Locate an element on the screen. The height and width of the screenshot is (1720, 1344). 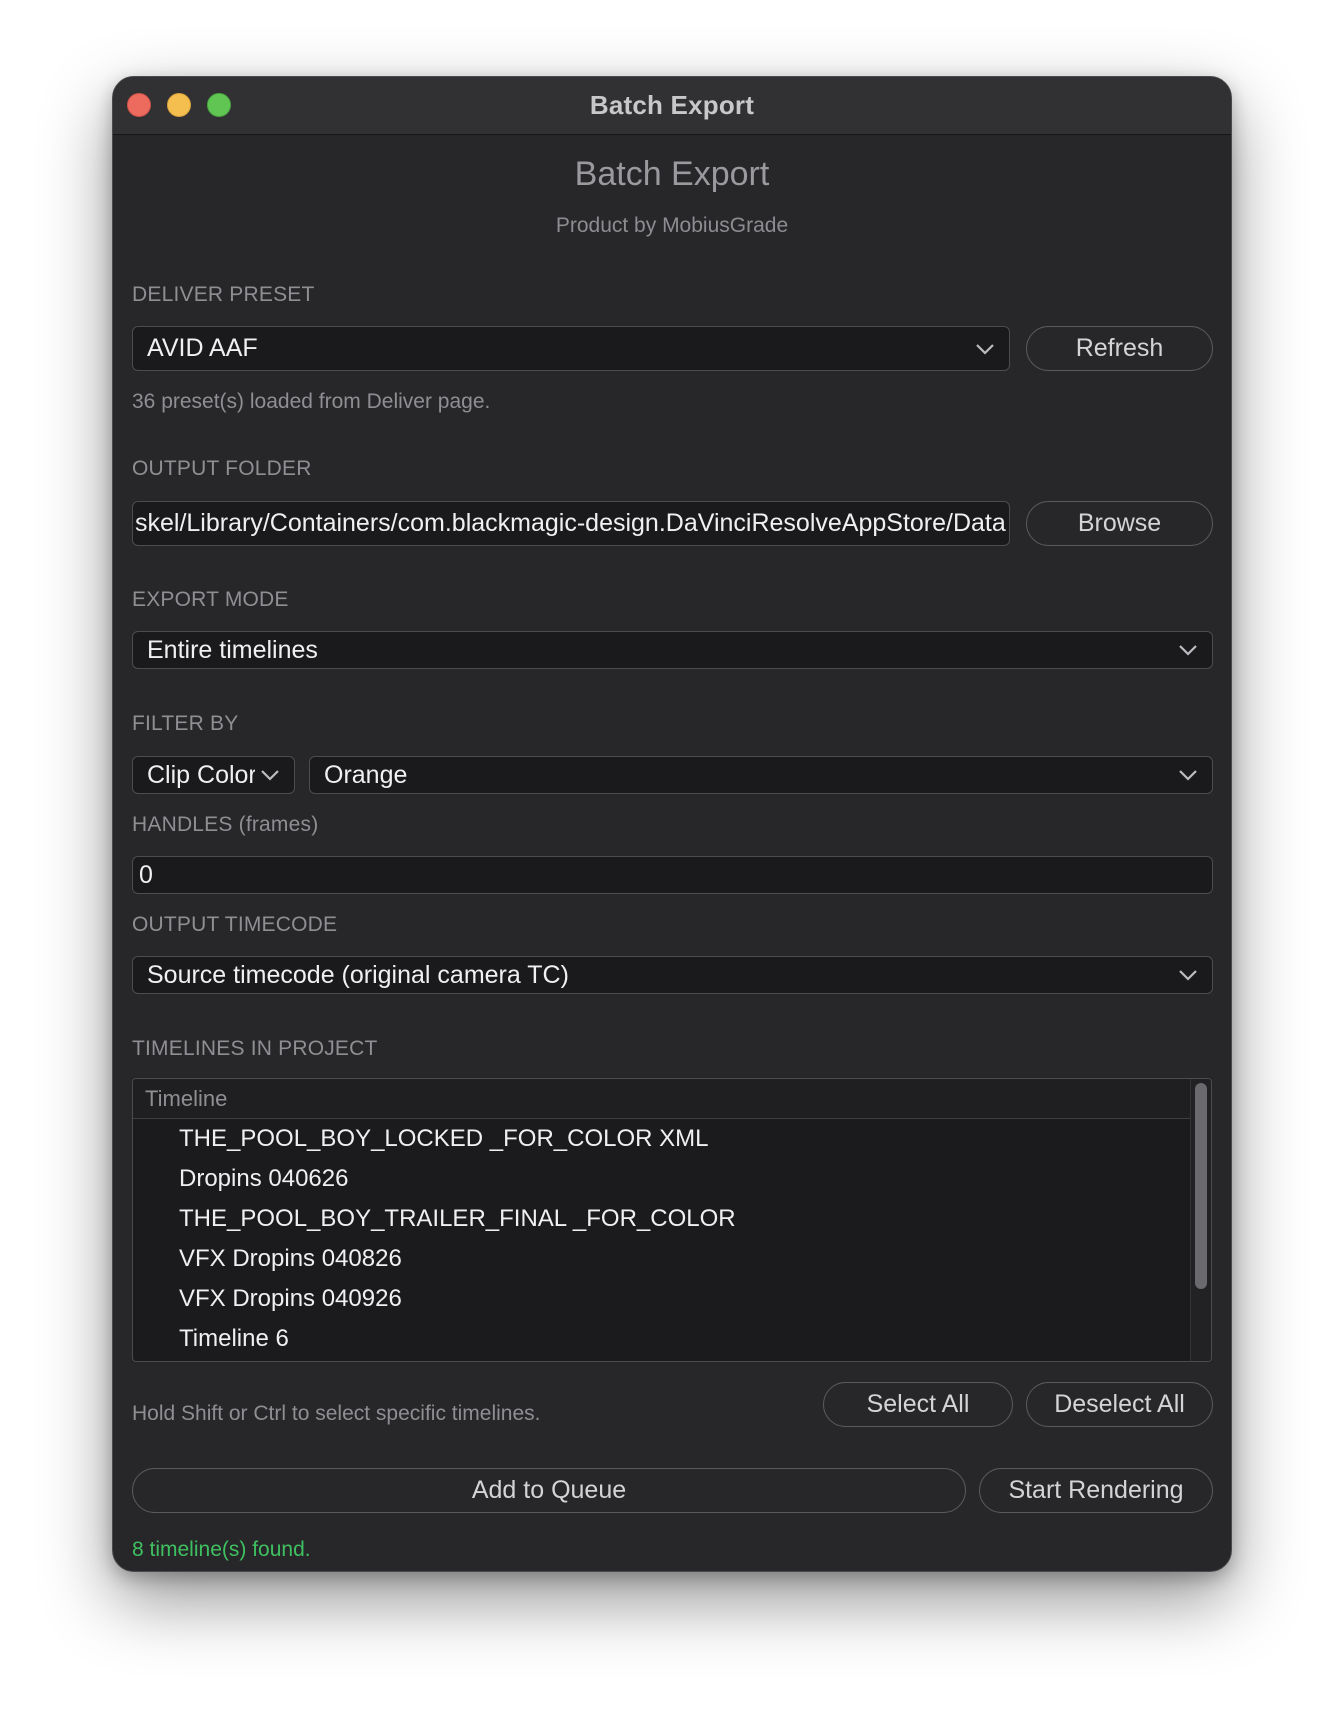
output-folder-label: OUTPUT FOLDER is located at coordinates (222, 468).